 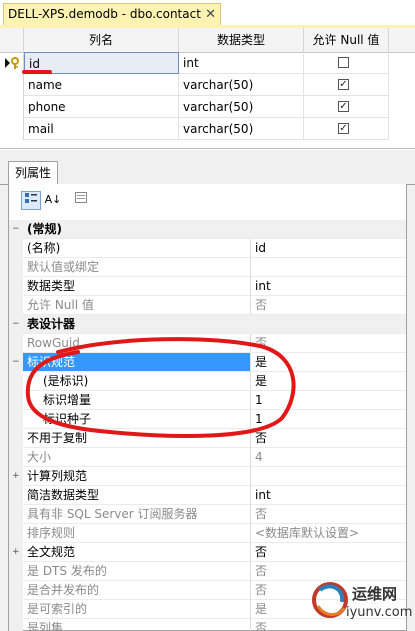 I want to click on column-name-header: 列名, so click(x=101, y=40).